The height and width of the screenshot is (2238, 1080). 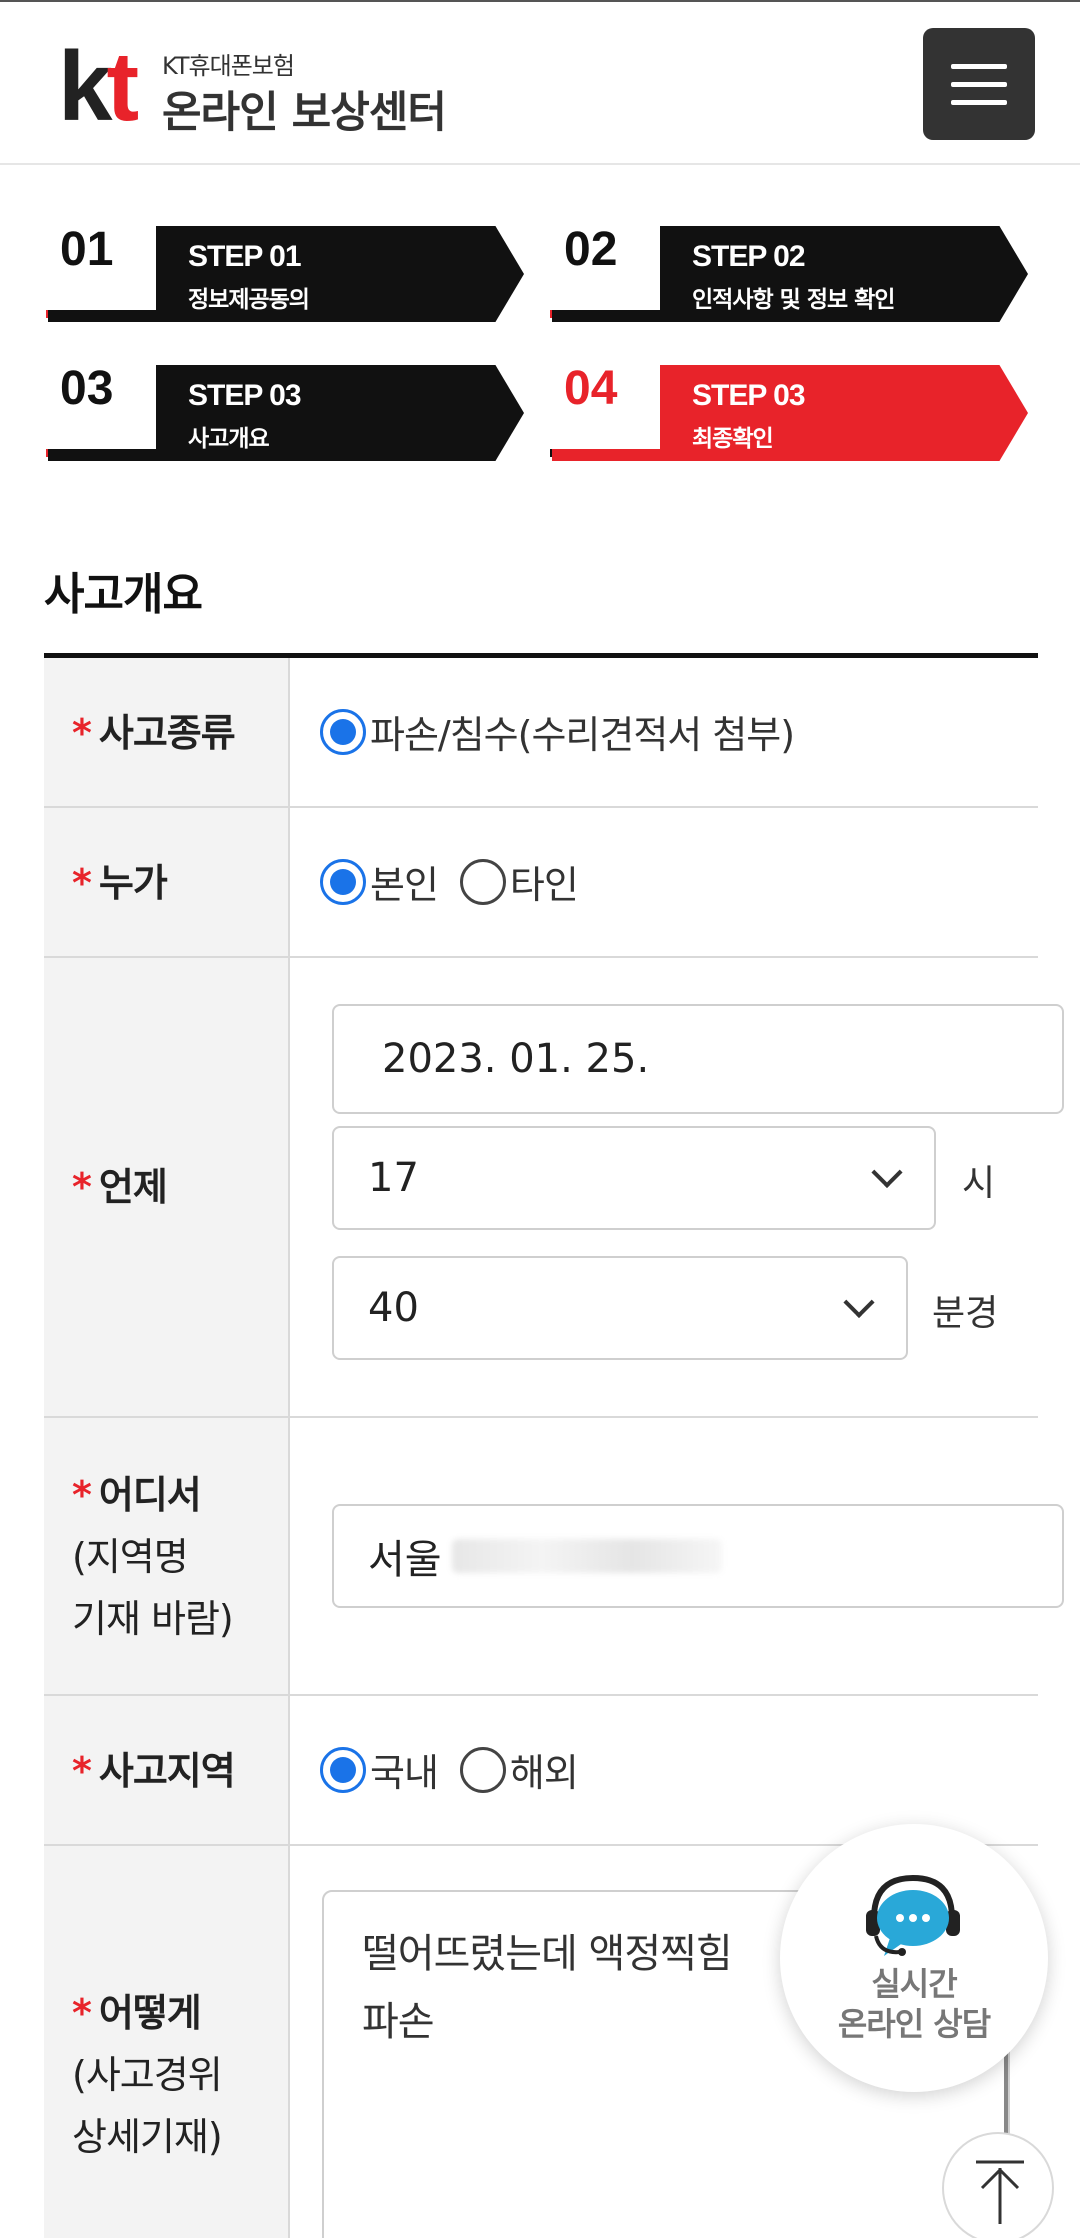 What do you see at coordinates (153, 1619) in the screenshot?
I see `field-label-sub: 기재 바람)` at bounding box center [153, 1619].